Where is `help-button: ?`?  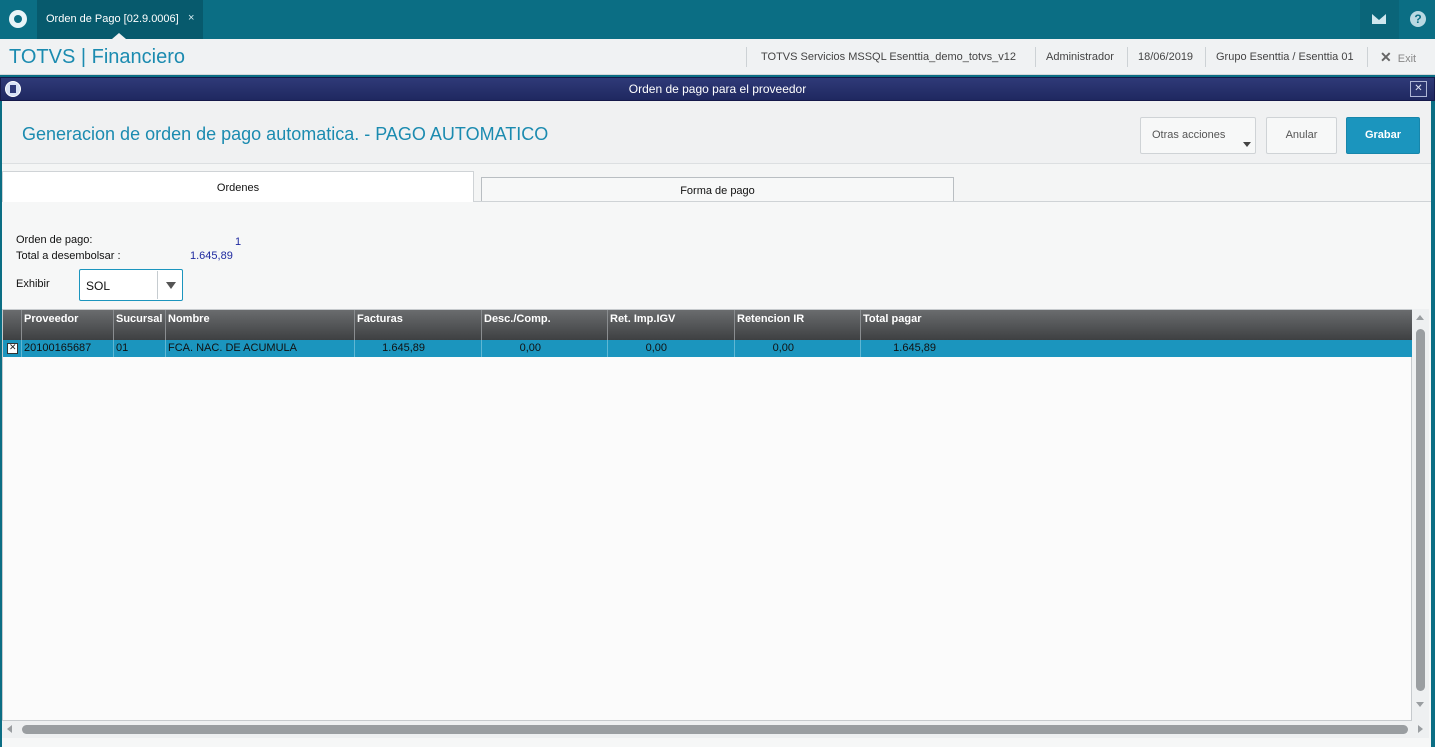
help-button: ? is located at coordinates (1417, 19).